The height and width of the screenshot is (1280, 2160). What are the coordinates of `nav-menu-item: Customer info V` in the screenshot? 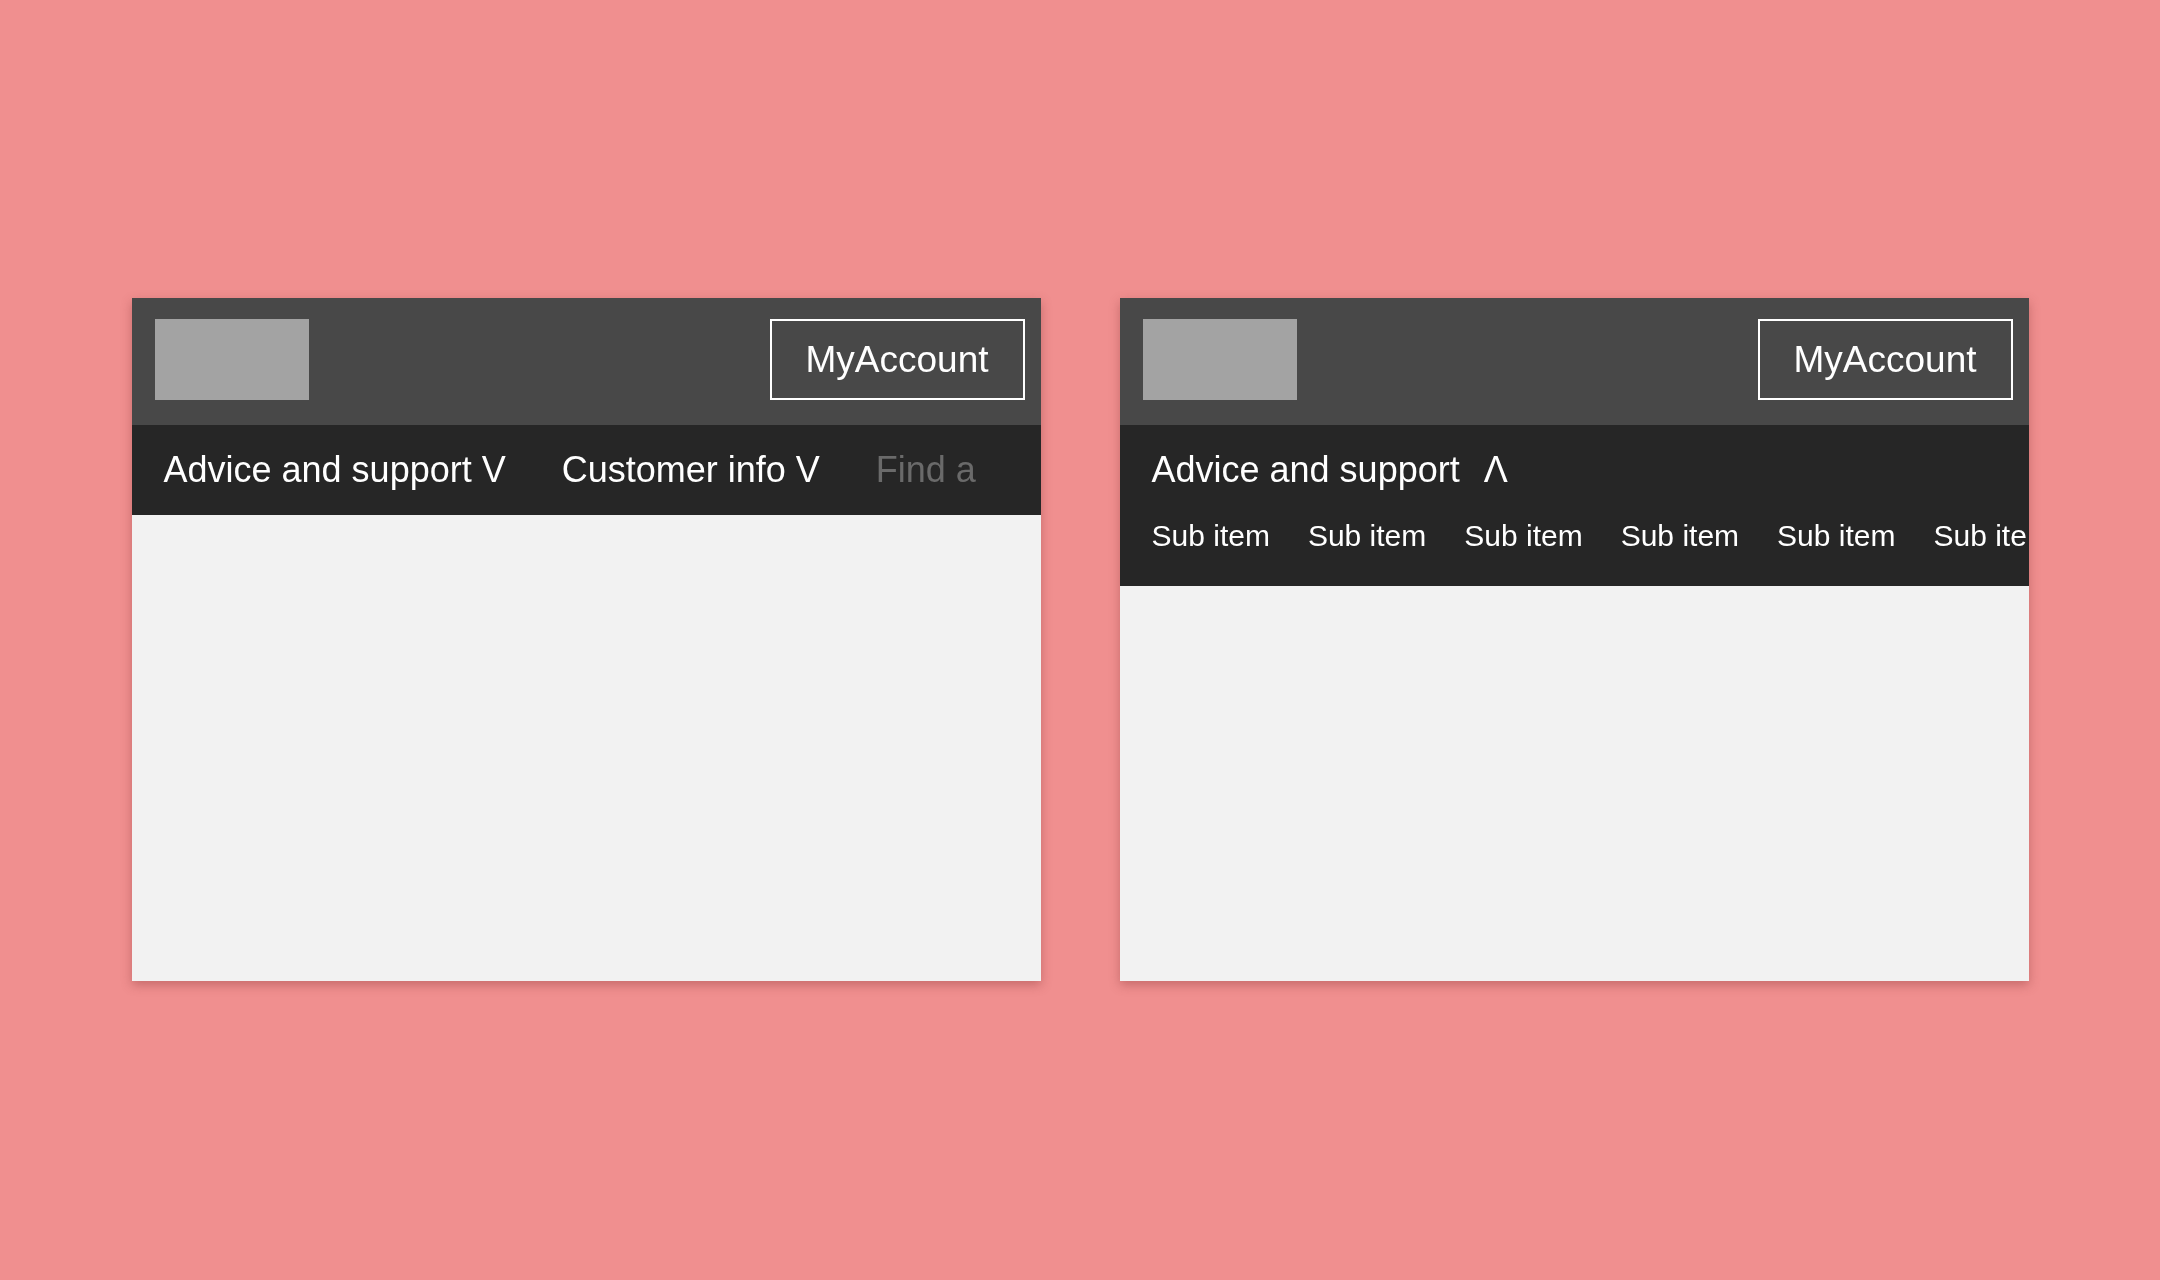 It's located at (690, 470).